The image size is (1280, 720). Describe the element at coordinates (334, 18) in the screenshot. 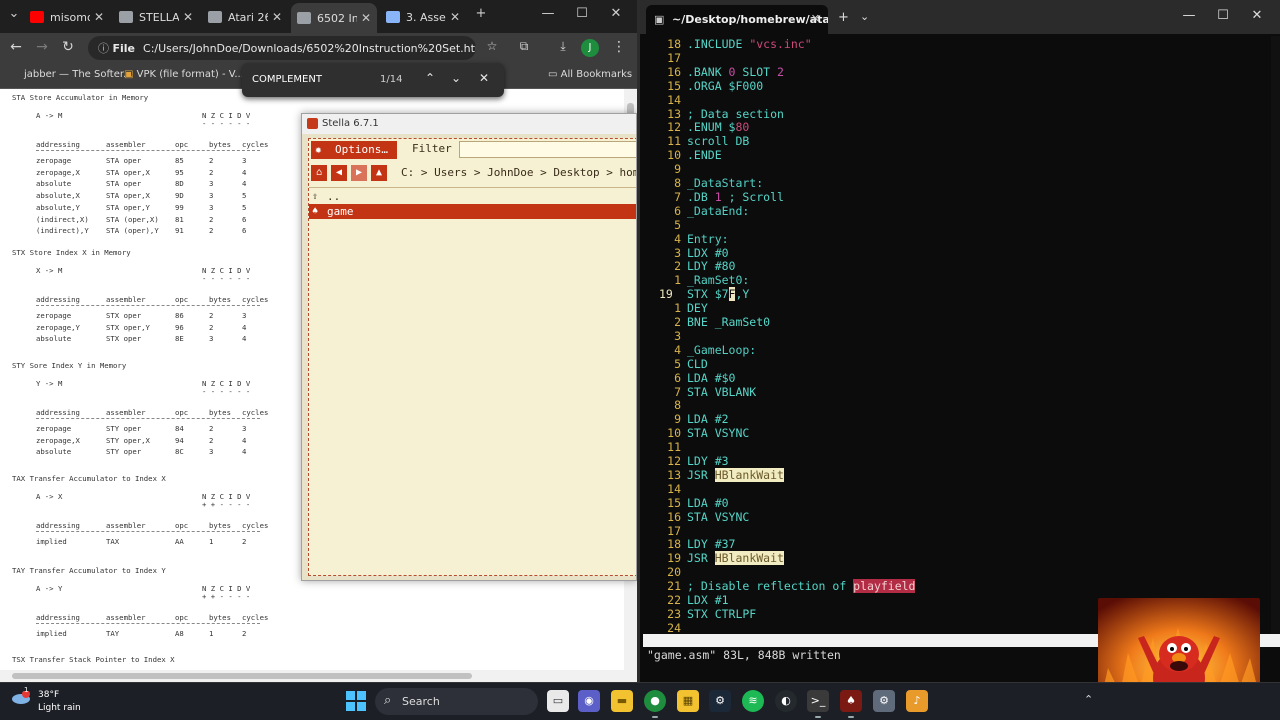

I see `browser-tab: 6502 Ins ✕` at that location.